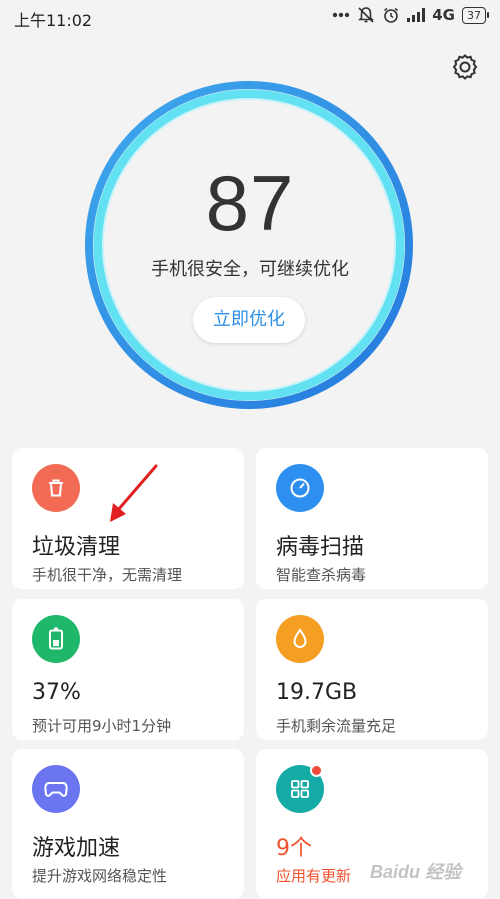 The width and height of the screenshot is (500, 899). What do you see at coordinates (300, 488) in the screenshot?
I see `scan-gauge-icon` at bounding box center [300, 488].